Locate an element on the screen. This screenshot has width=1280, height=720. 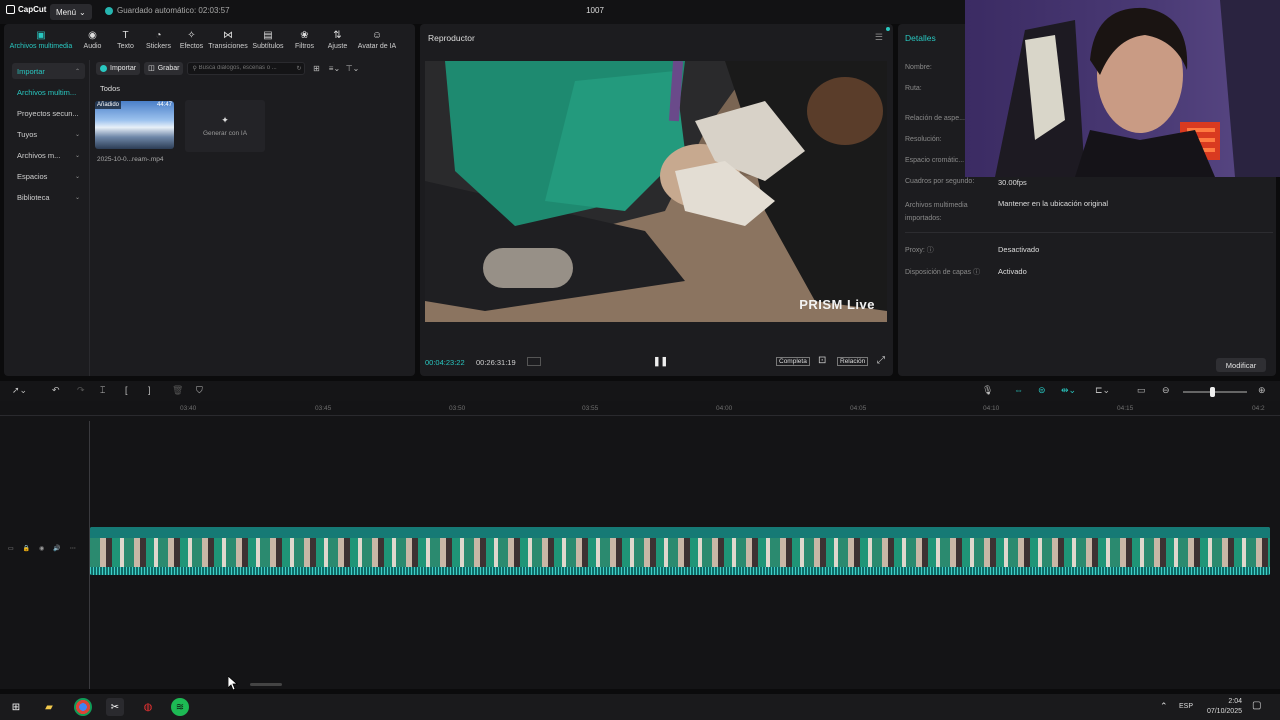
hamburger-menu-icon: ☰ is located at coordinates (879, 37).